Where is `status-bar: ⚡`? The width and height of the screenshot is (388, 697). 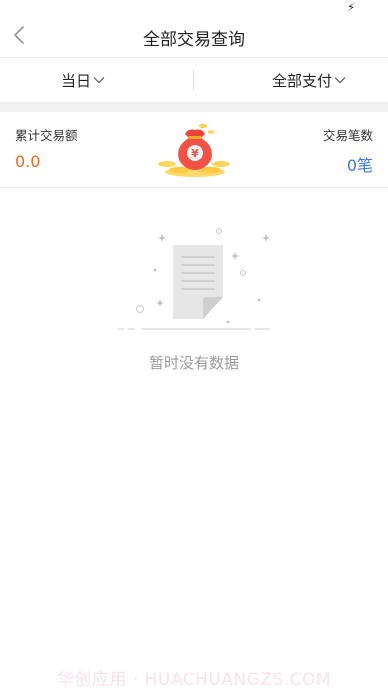
status-bar: ⚡ is located at coordinates (194, 7).